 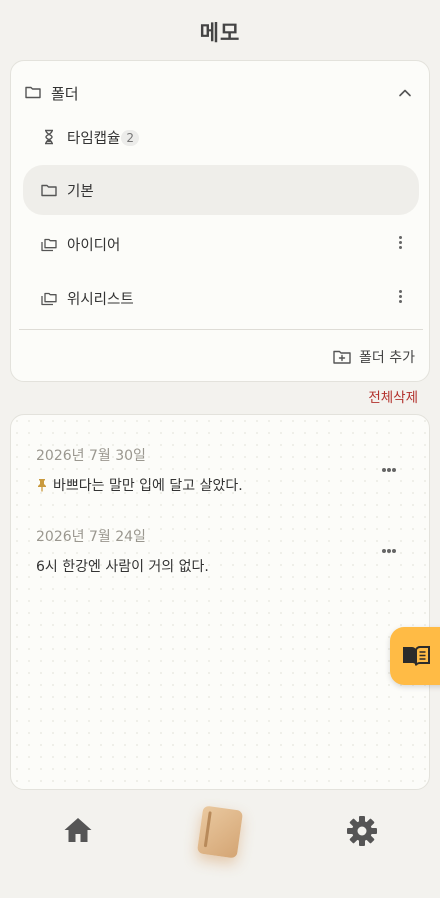 What do you see at coordinates (91, 456) in the screenshot?
I see `memo-date: 2026년 7월 30일` at bounding box center [91, 456].